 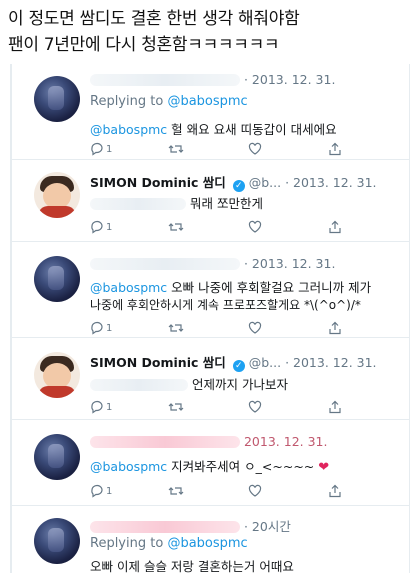 What do you see at coordinates (127, 101) in the screenshot?
I see `replying-label: Replying to` at bounding box center [127, 101].